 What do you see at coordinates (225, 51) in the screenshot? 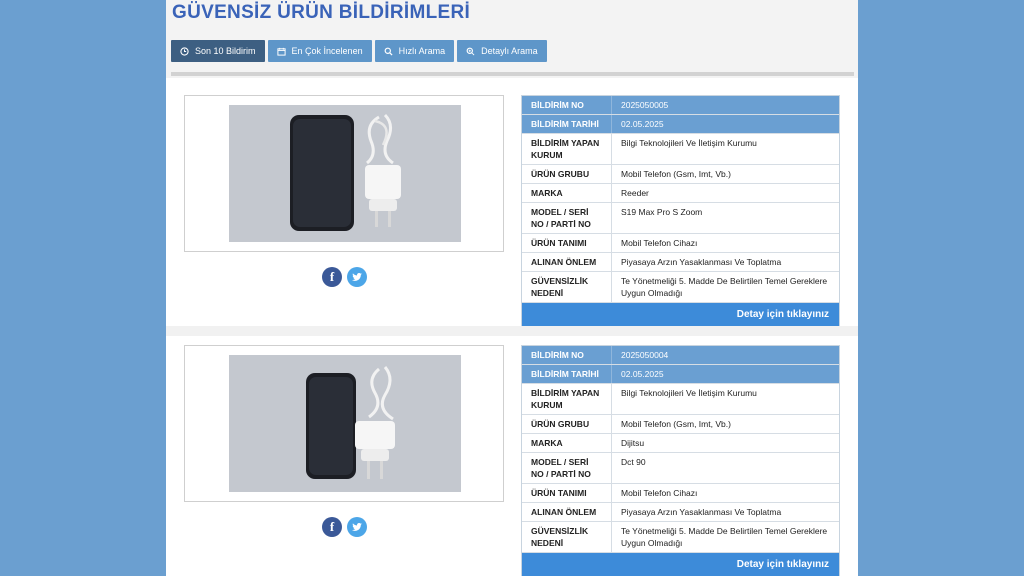
I see `tab-label: Son 10 Bildirim` at bounding box center [225, 51].